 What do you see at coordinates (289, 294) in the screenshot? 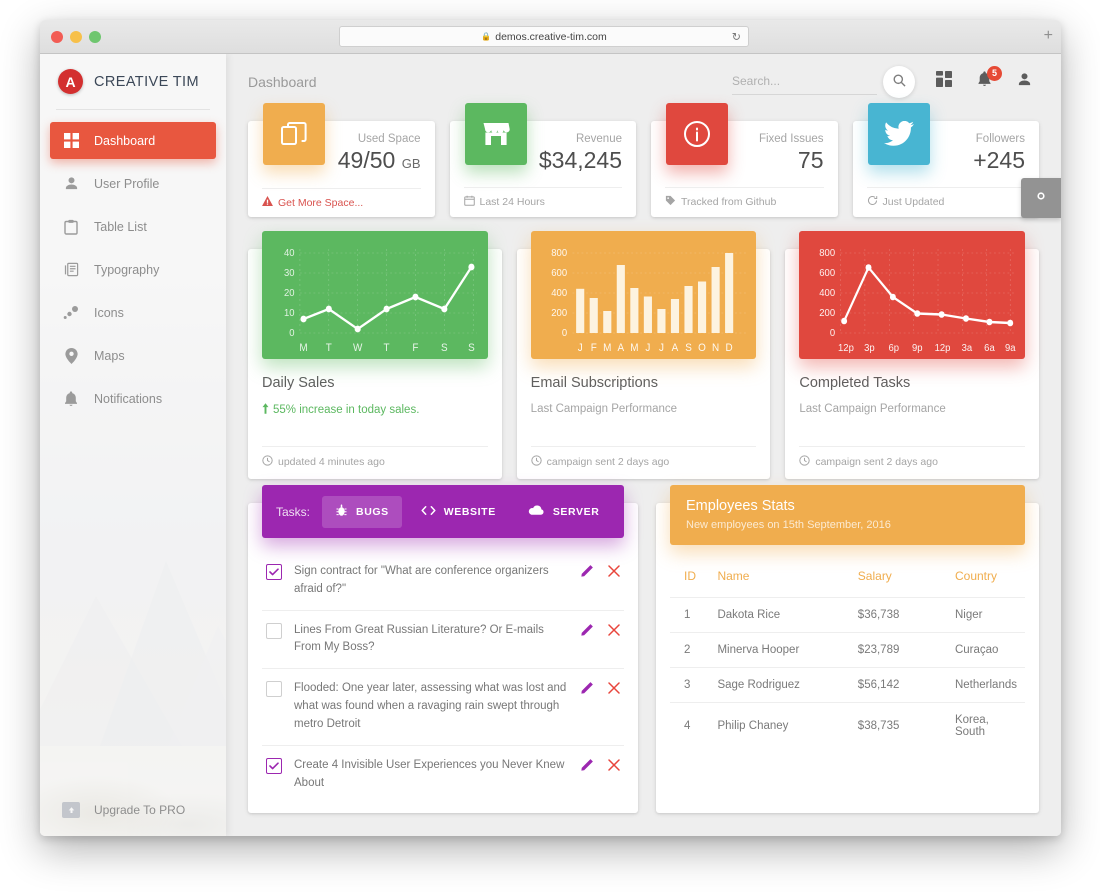
I see `svg-text: 20` at bounding box center [289, 294].